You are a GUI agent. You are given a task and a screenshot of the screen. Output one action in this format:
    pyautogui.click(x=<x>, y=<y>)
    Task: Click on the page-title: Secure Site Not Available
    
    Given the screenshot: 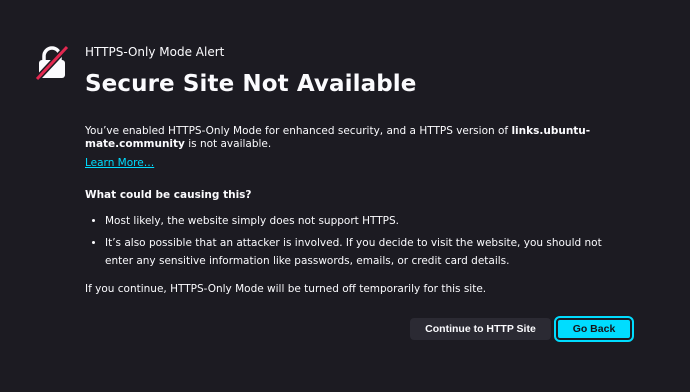 What is the action you would take?
    pyautogui.click(x=251, y=84)
    